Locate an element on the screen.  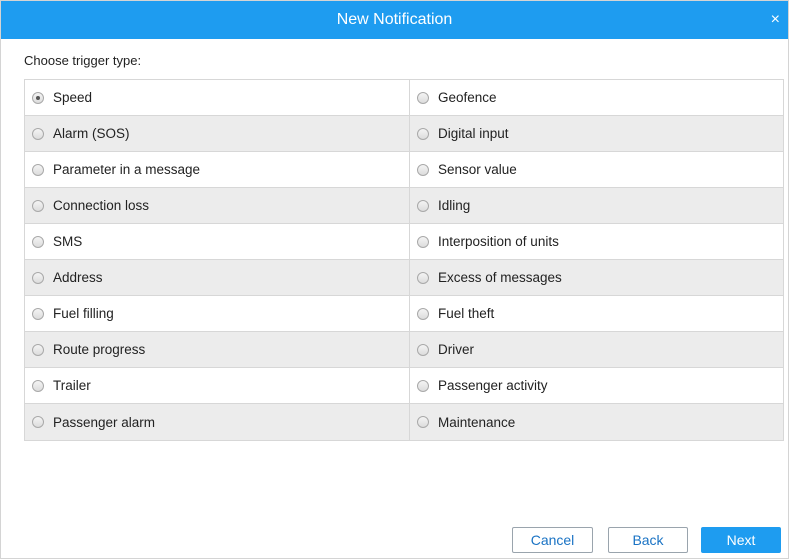
trigger-option-address: Address is located at coordinates (217, 277).